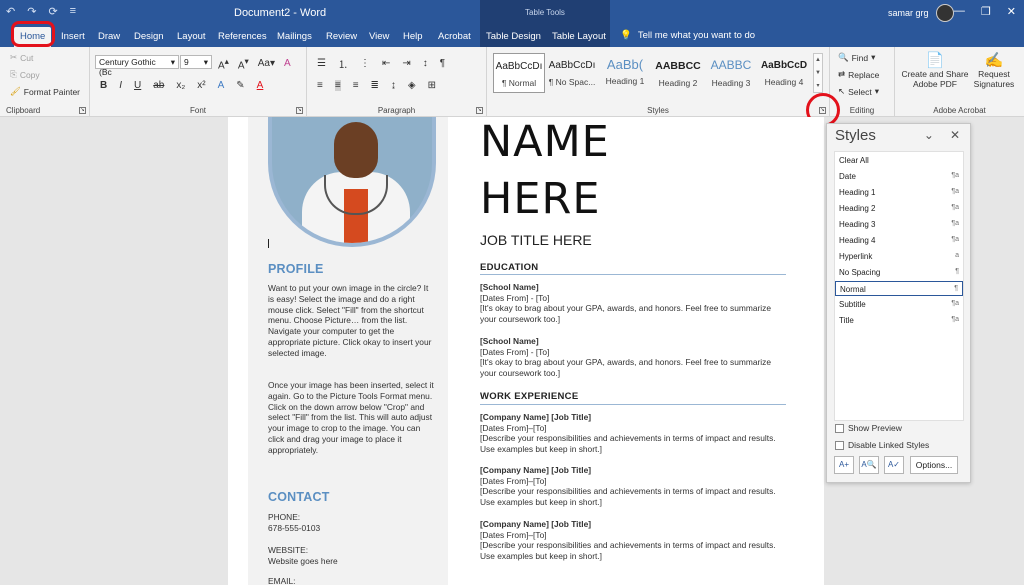 This screenshot has height=585, width=1024. What do you see at coordinates (894, 465) in the screenshot?
I see `manage-styles-button: A✓` at bounding box center [894, 465].